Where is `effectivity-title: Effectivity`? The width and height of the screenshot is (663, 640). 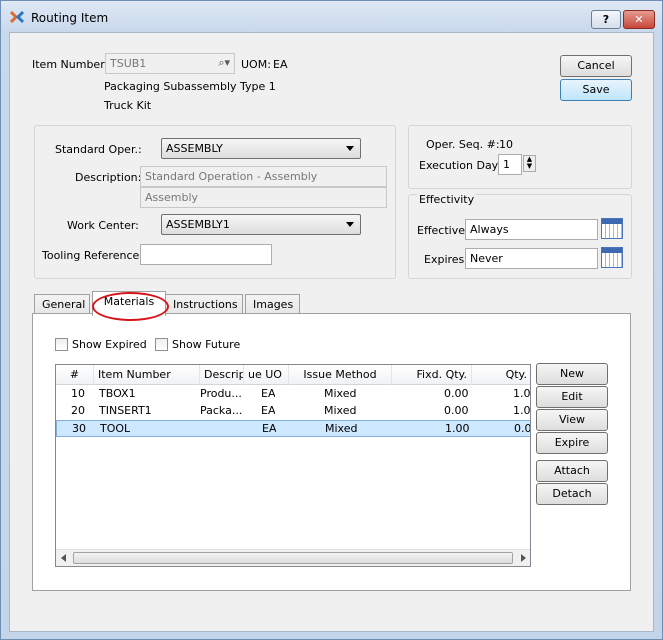 effectivity-title: Effectivity is located at coordinates (447, 199).